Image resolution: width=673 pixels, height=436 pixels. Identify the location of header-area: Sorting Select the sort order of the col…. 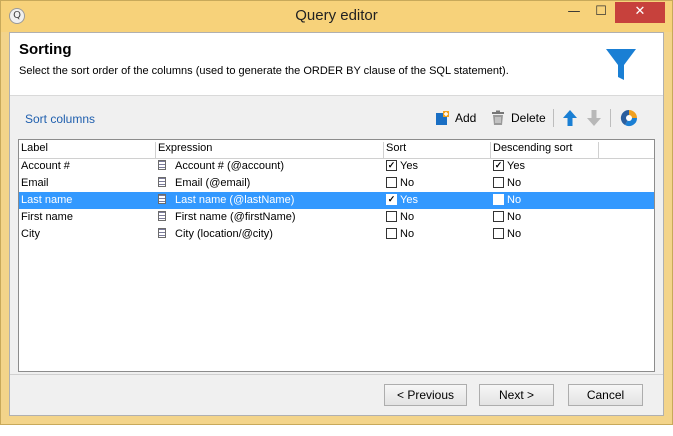
(336, 64).